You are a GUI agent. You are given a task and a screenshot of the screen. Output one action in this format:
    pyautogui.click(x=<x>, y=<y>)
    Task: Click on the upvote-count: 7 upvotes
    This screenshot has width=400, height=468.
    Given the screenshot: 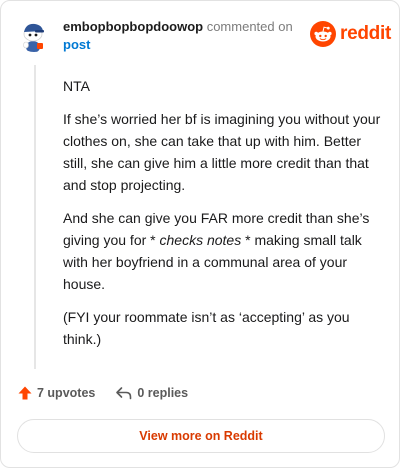 What is the action you would take?
    pyautogui.click(x=66, y=393)
    